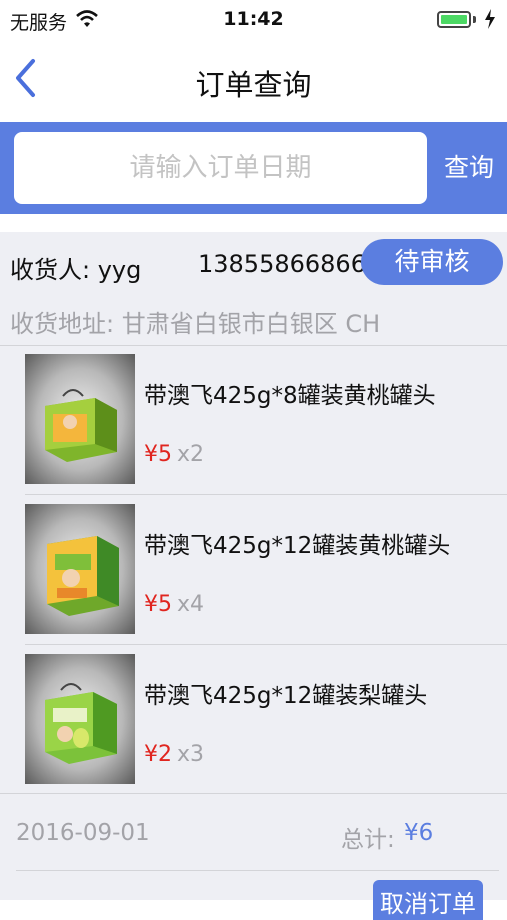  Describe the element at coordinates (195, 324) in the screenshot. I see `shipping-address: 收货地址: 甘肃省白银市白银区 CH` at that location.